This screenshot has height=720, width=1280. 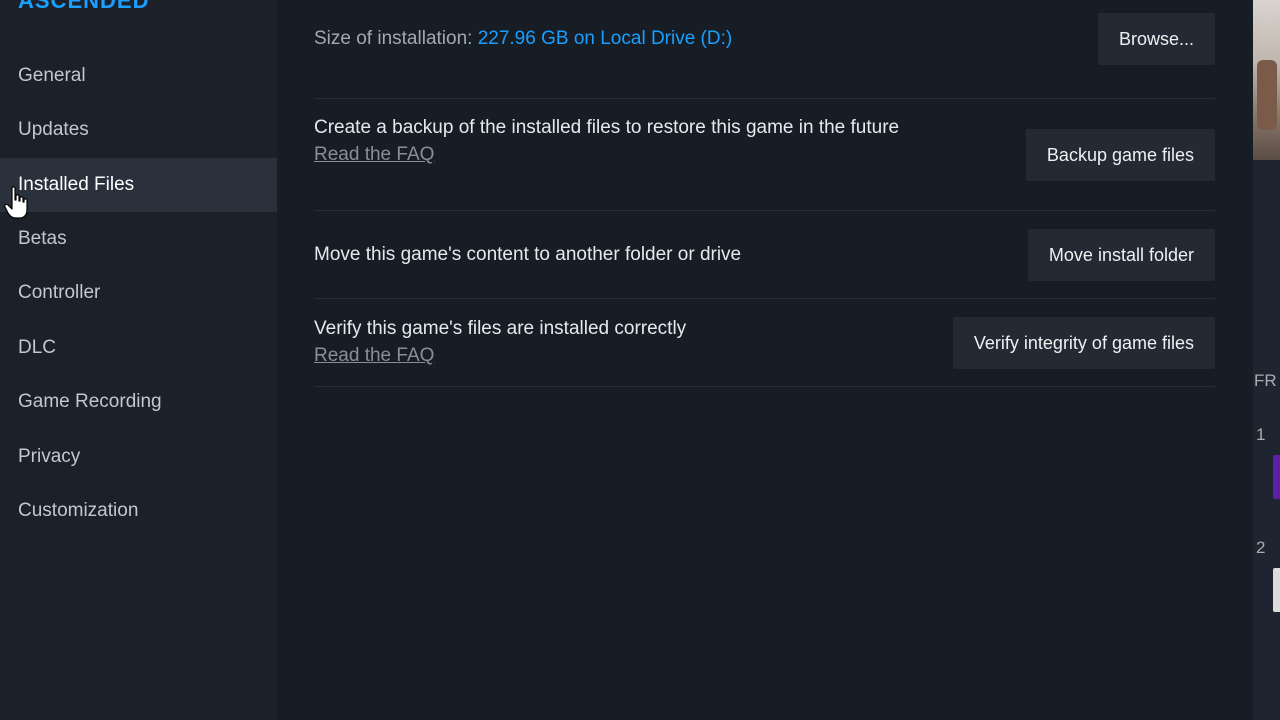 I want to click on sidebar-item-label: Controller, so click(x=59, y=292).